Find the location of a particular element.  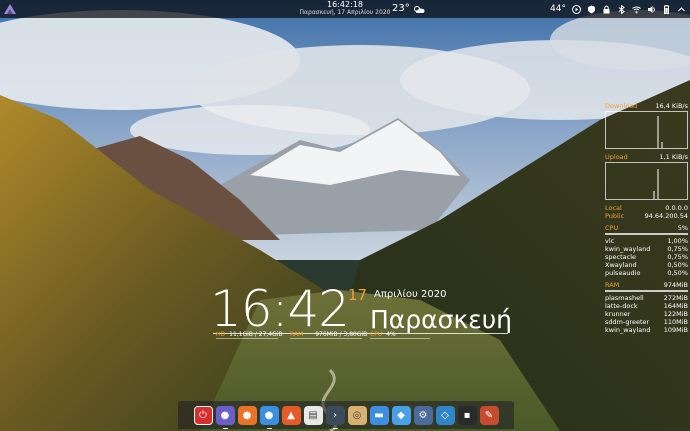

process-value: 122MiB is located at coordinates (675, 314).